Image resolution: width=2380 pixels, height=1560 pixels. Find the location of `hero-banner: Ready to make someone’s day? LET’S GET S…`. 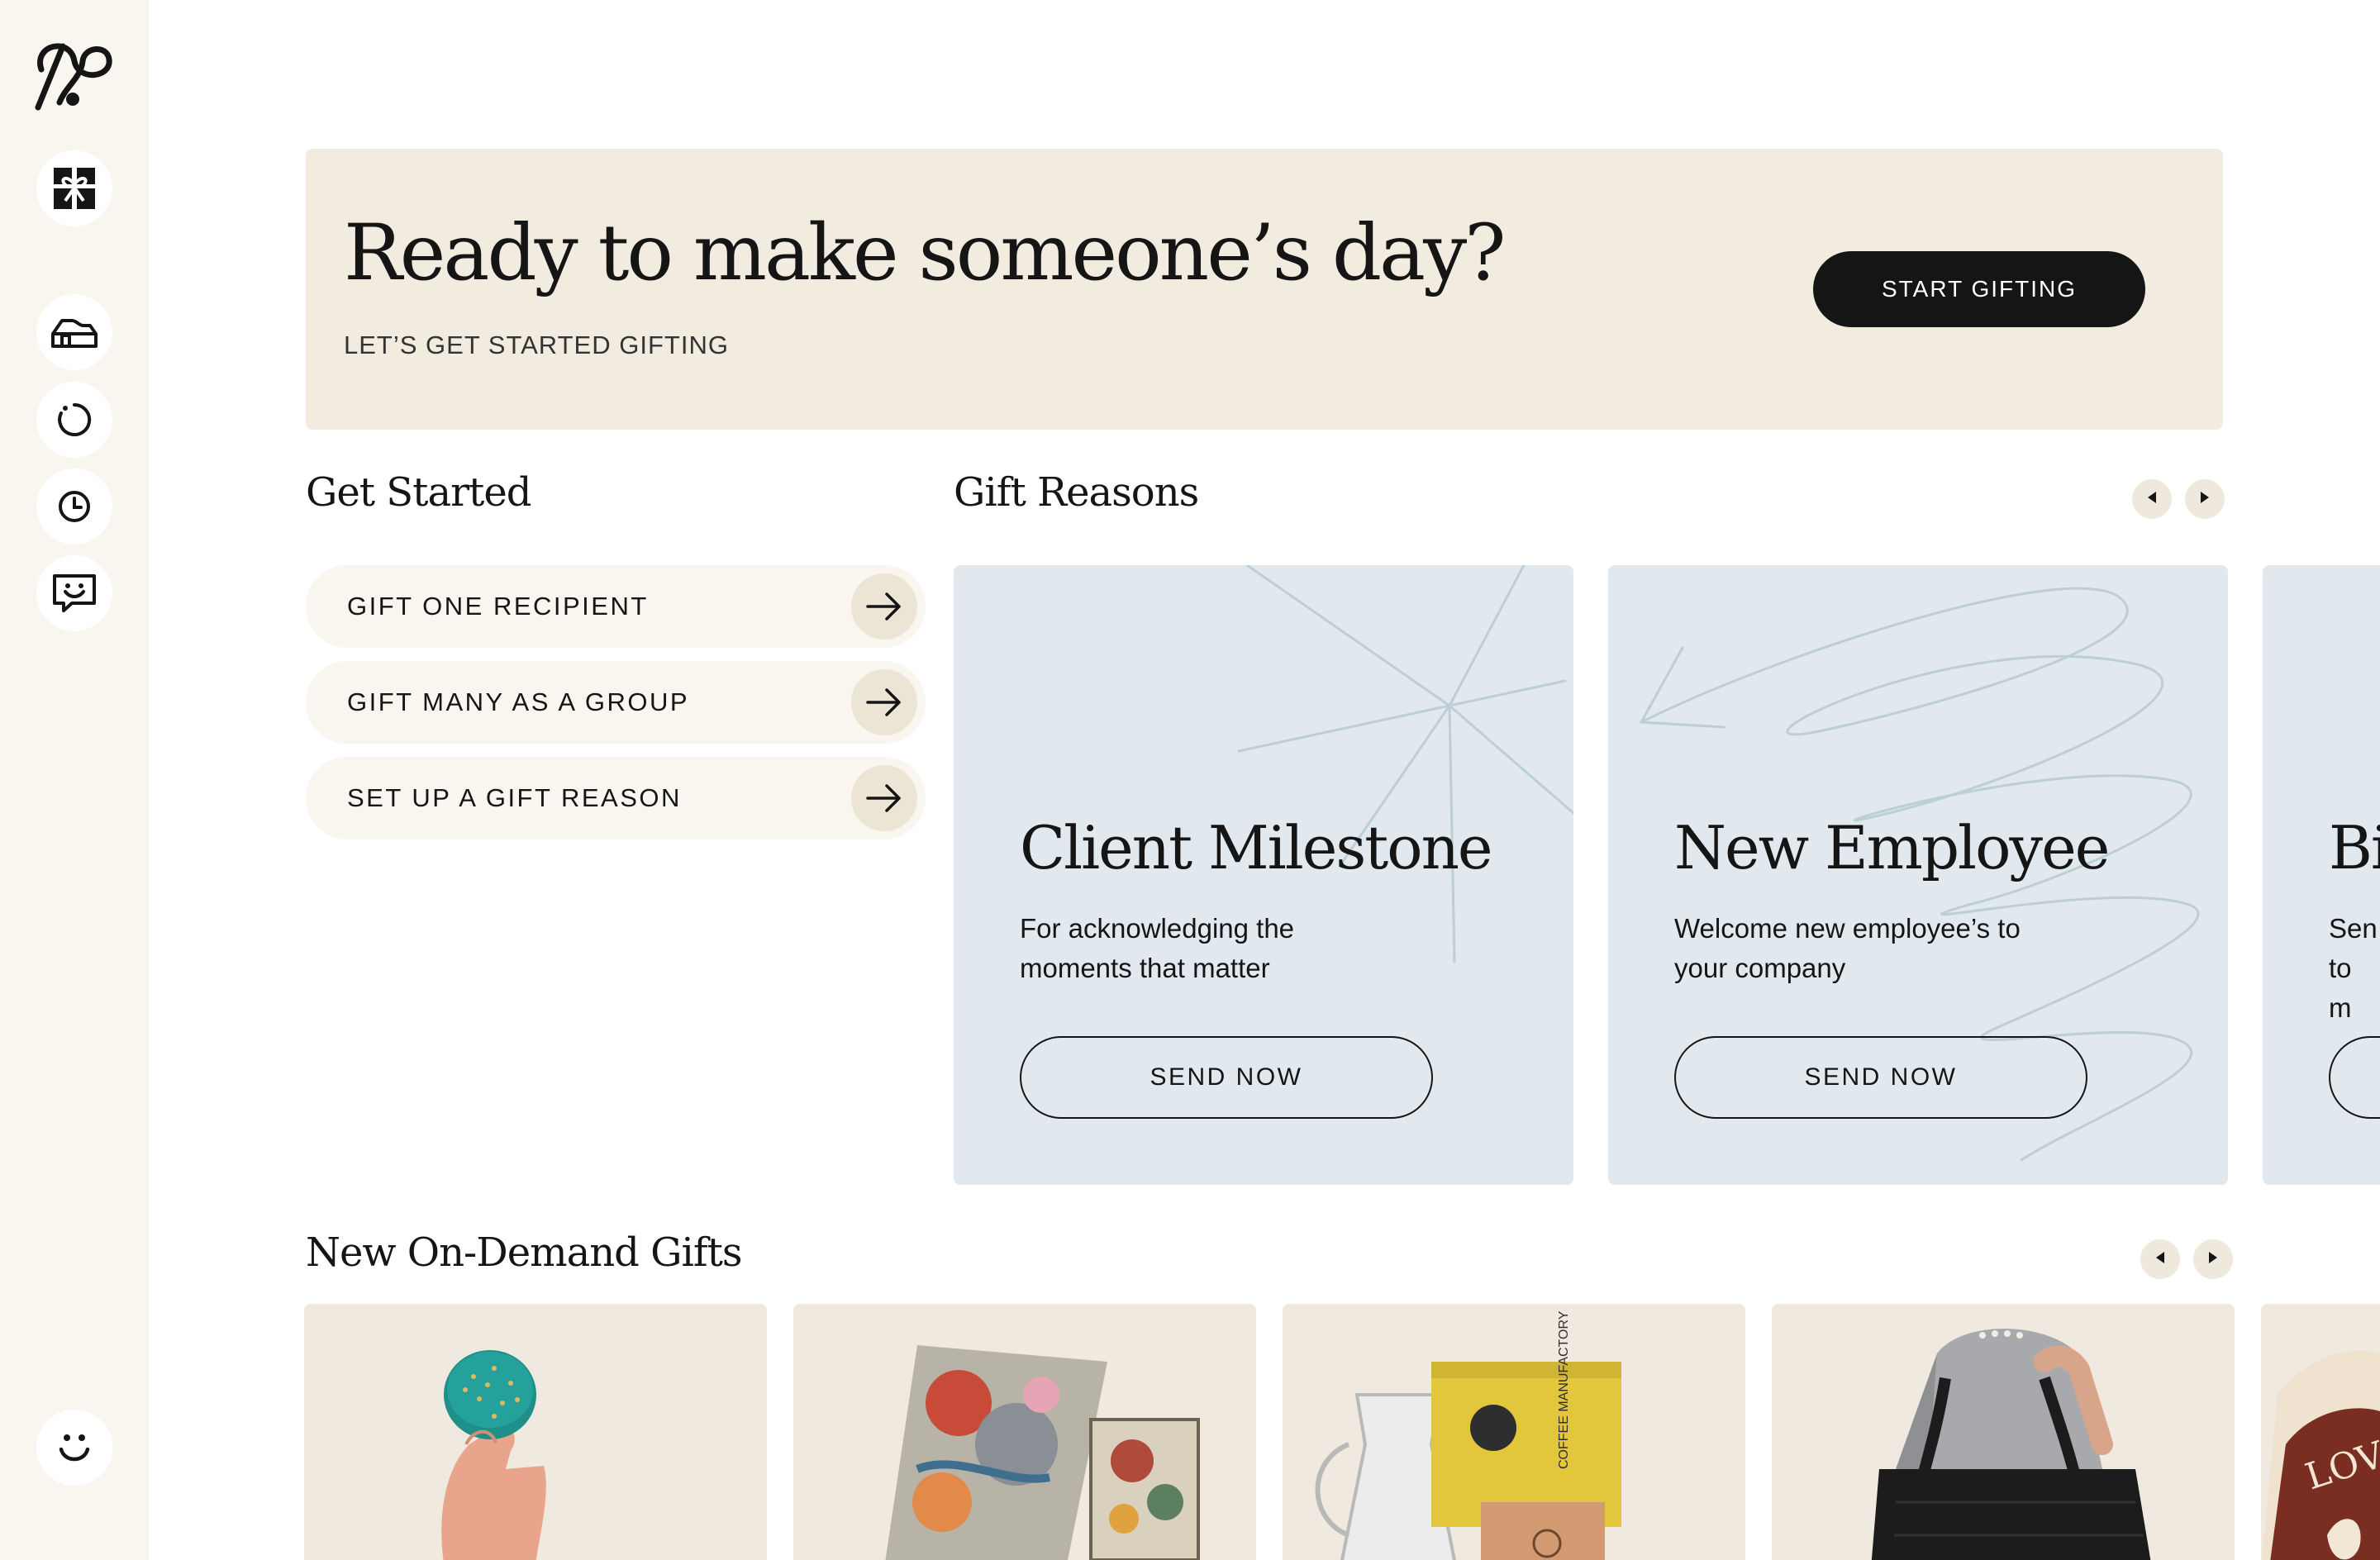

hero-banner: Ready to make someone’s day? LET’S GET S… is located at coordinates (1264, 289).